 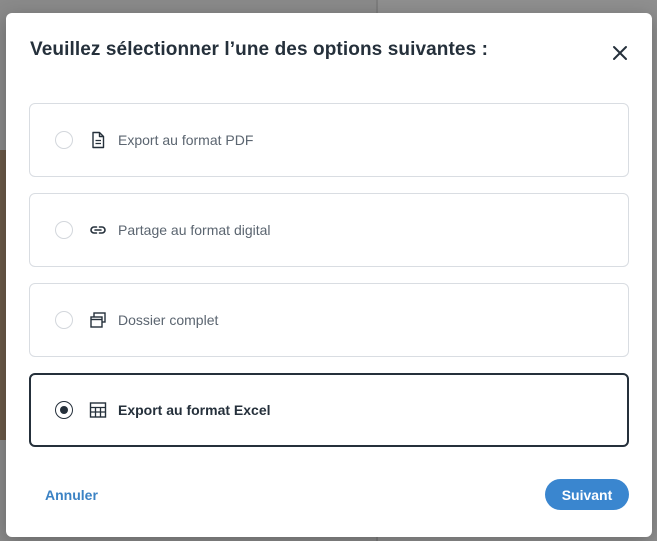 I want to click on table-icon, so click(x=98, y=410).